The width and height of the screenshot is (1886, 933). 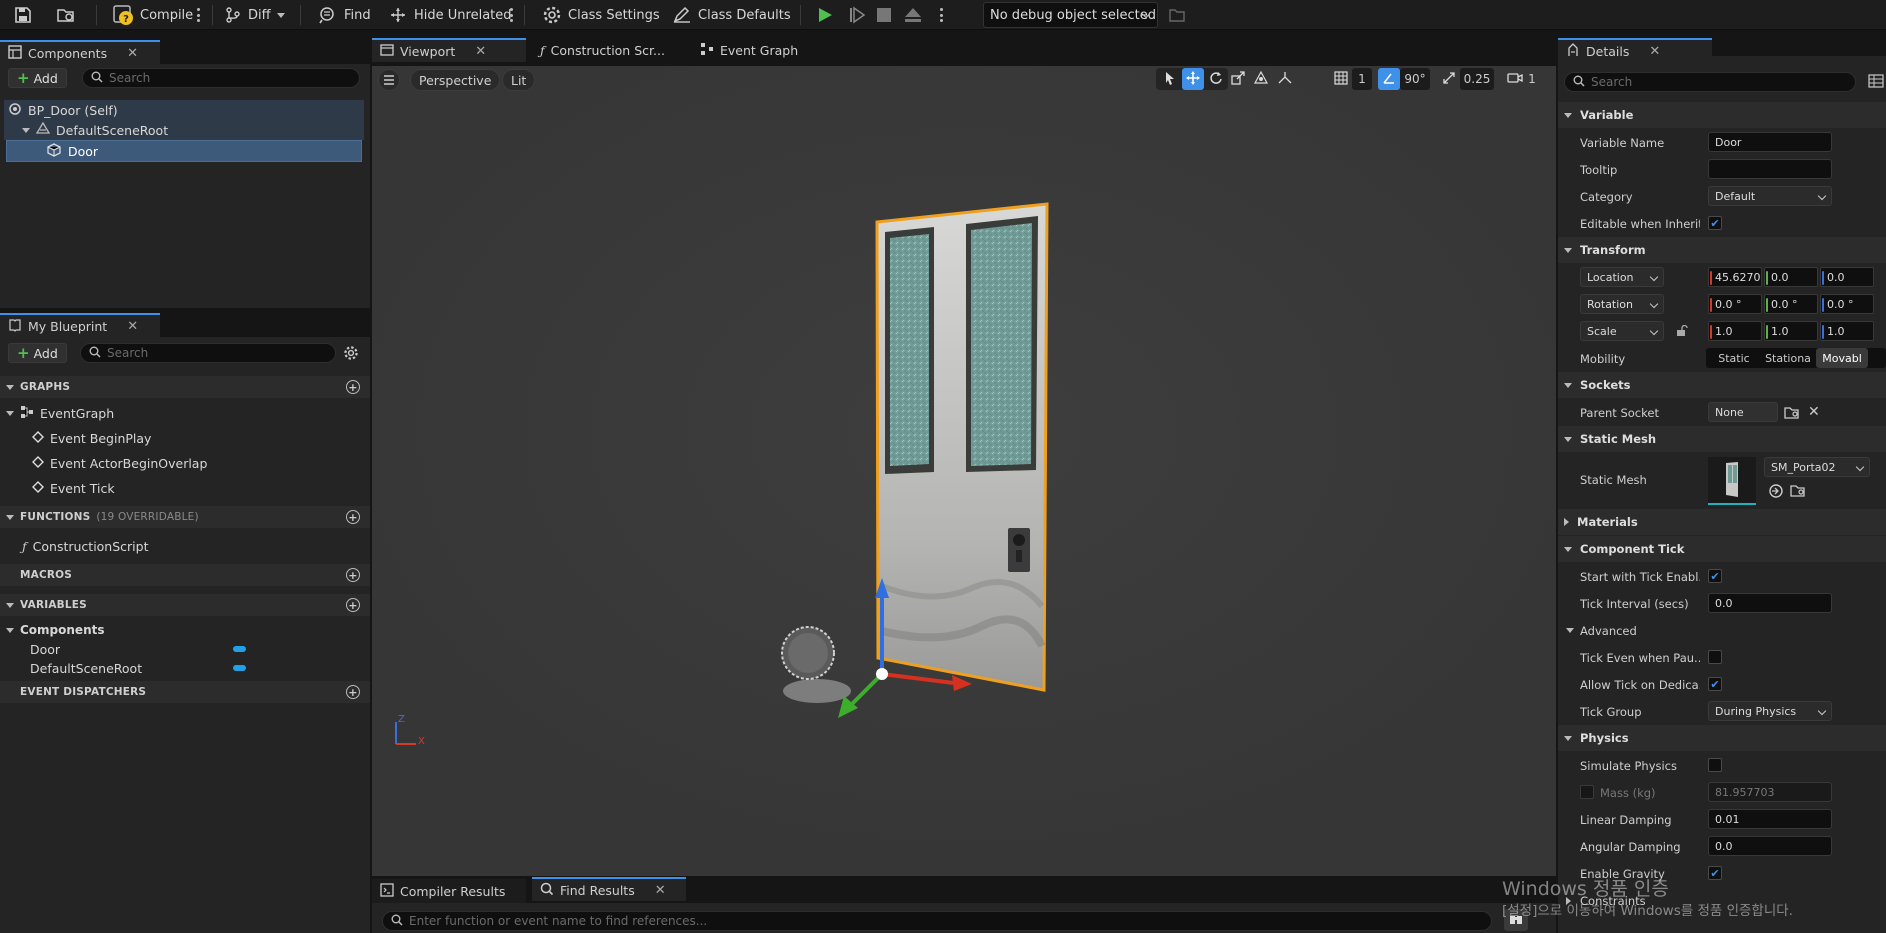 What do you see at coordinates (80, 52) in the screenshot?
I see `tab-components: Components ✕` at bounding box center [80, 52].